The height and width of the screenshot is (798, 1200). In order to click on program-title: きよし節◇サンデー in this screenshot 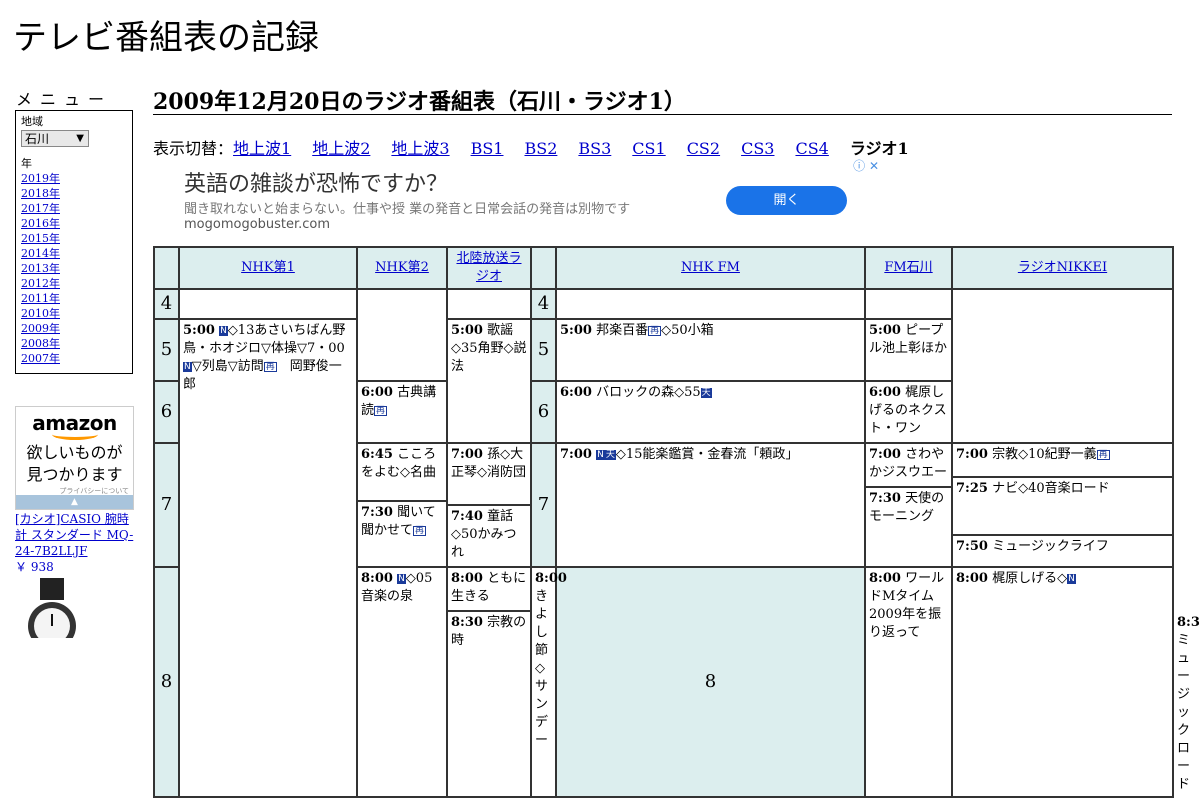, I will do `click(542, 668)`.